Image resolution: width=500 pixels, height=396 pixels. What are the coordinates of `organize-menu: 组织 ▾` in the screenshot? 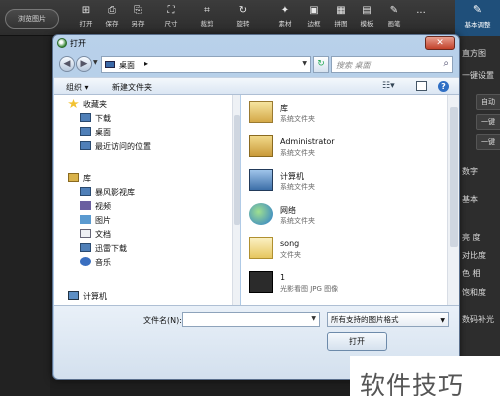 It's located at (77, 87).